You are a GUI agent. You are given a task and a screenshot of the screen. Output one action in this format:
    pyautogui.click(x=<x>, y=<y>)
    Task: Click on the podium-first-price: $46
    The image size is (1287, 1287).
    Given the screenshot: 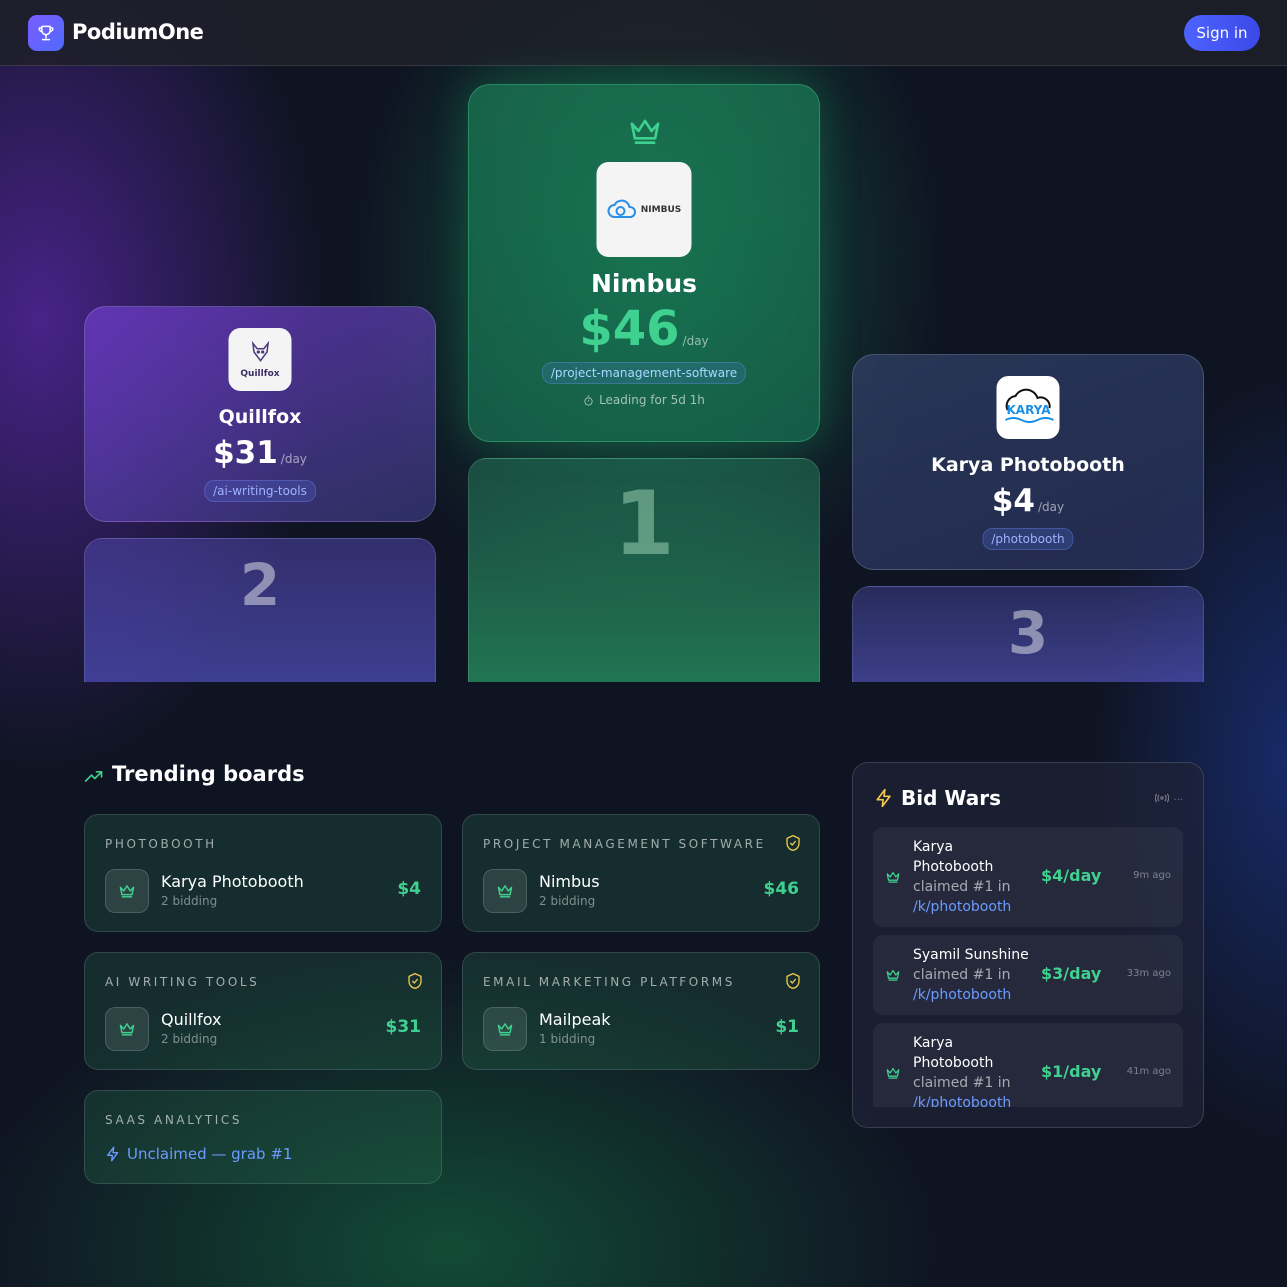 What is the action you would take?
    pyautogui.click(x=629, y=329)
    